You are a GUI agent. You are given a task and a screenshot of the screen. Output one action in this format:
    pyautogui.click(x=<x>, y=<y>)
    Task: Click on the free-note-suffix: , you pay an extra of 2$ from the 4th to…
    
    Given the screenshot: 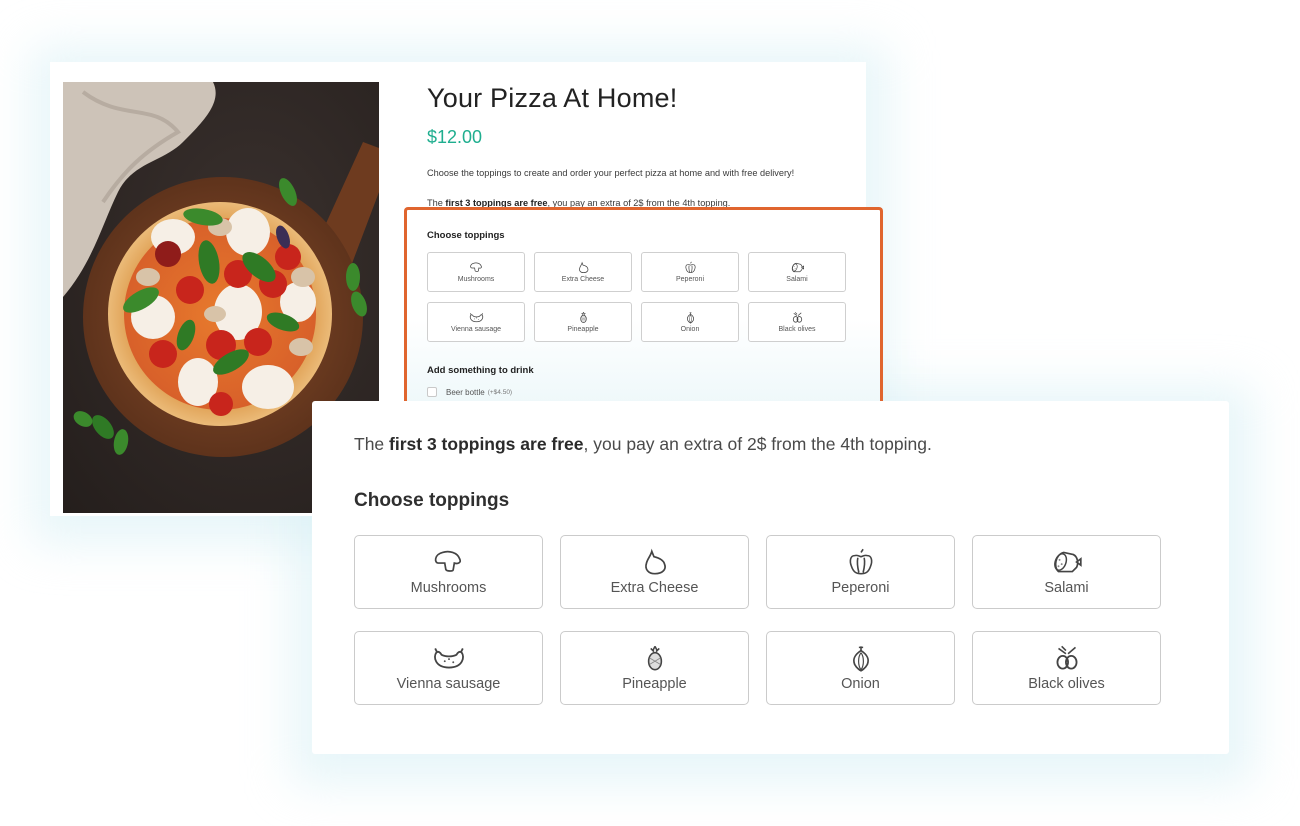 What is the action you would take?
    pyautogui.click(x=757, y=444)
    